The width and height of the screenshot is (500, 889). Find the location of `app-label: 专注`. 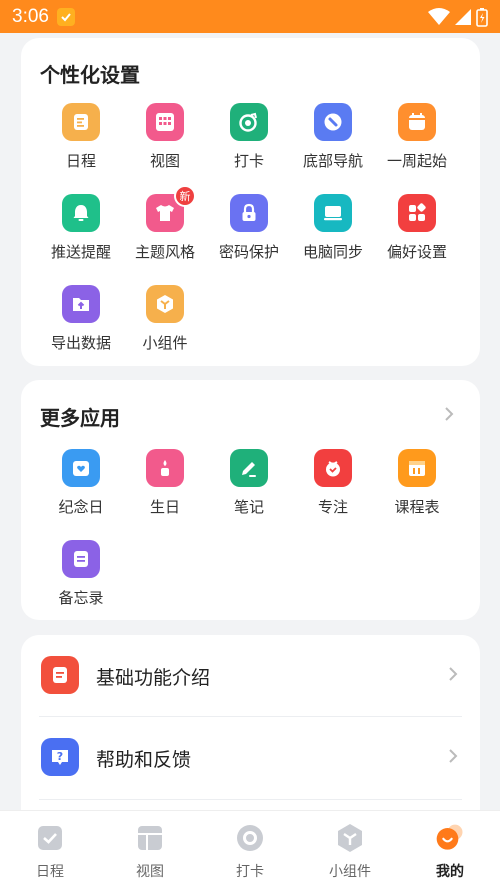

app-label: 专注 is located at coordinates (332, 507).